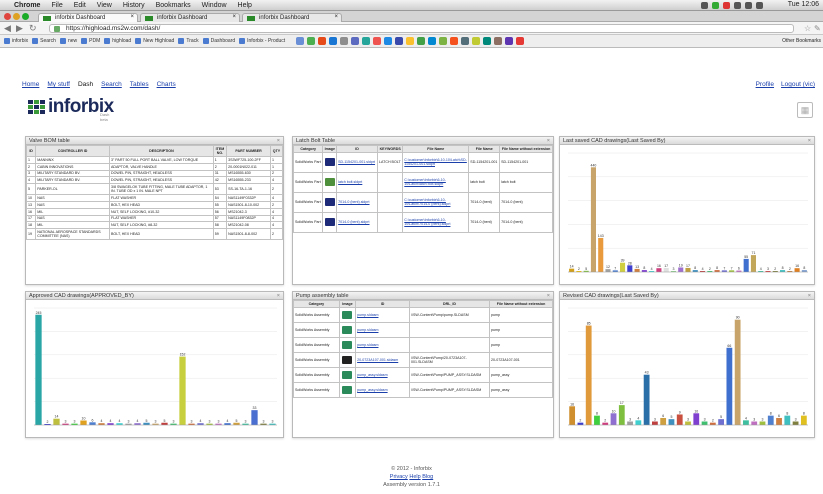 Image resolution: width=823 pixels, height=494 pixels. I want to click on brand-logo: inforbix Dash beta, so click(71, 107).